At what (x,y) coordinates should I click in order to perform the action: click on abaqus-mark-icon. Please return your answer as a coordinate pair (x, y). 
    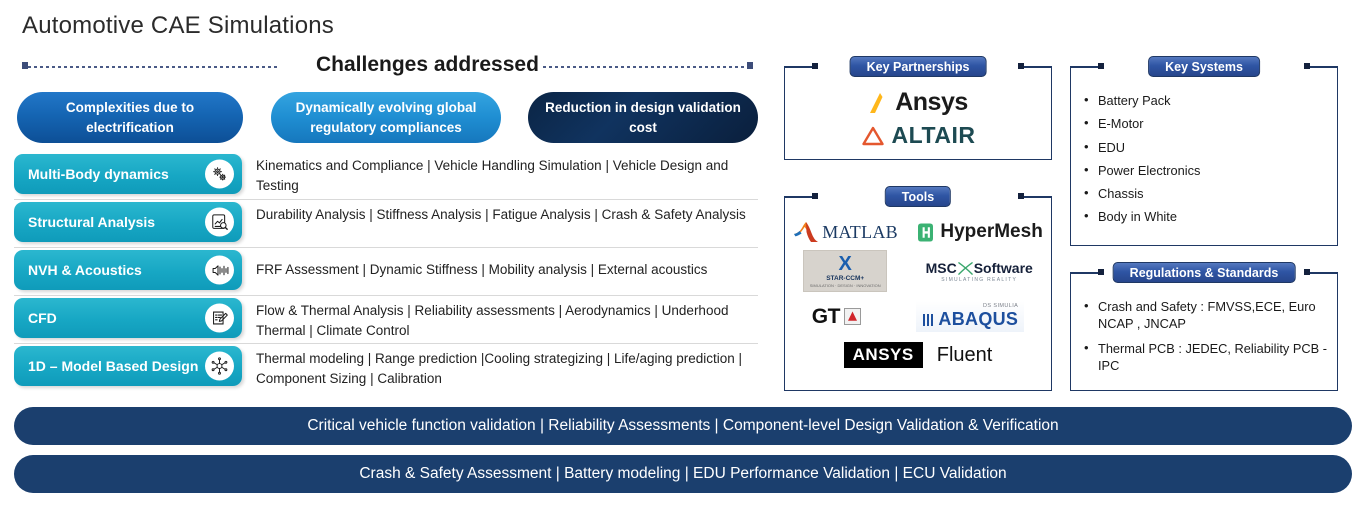
    Looking at the image, I should click on (928, 319).